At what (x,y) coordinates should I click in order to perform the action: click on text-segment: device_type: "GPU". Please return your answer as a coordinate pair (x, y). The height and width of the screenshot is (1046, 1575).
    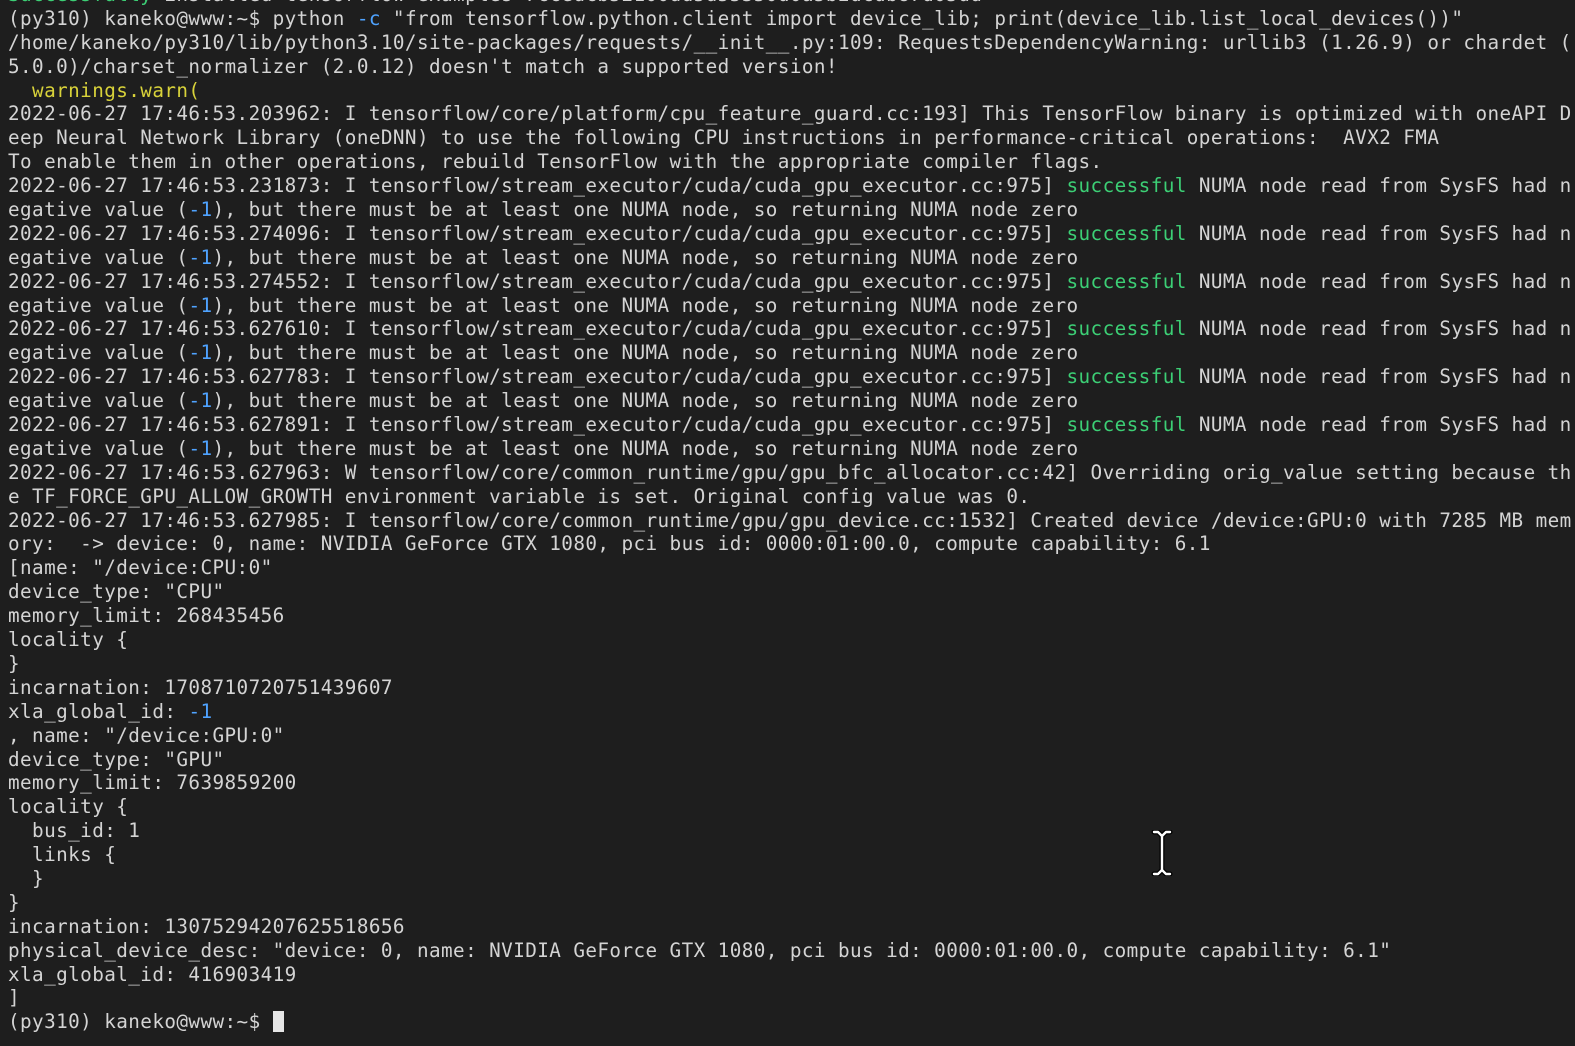
    Looking at the image, I should click on (116, 759).